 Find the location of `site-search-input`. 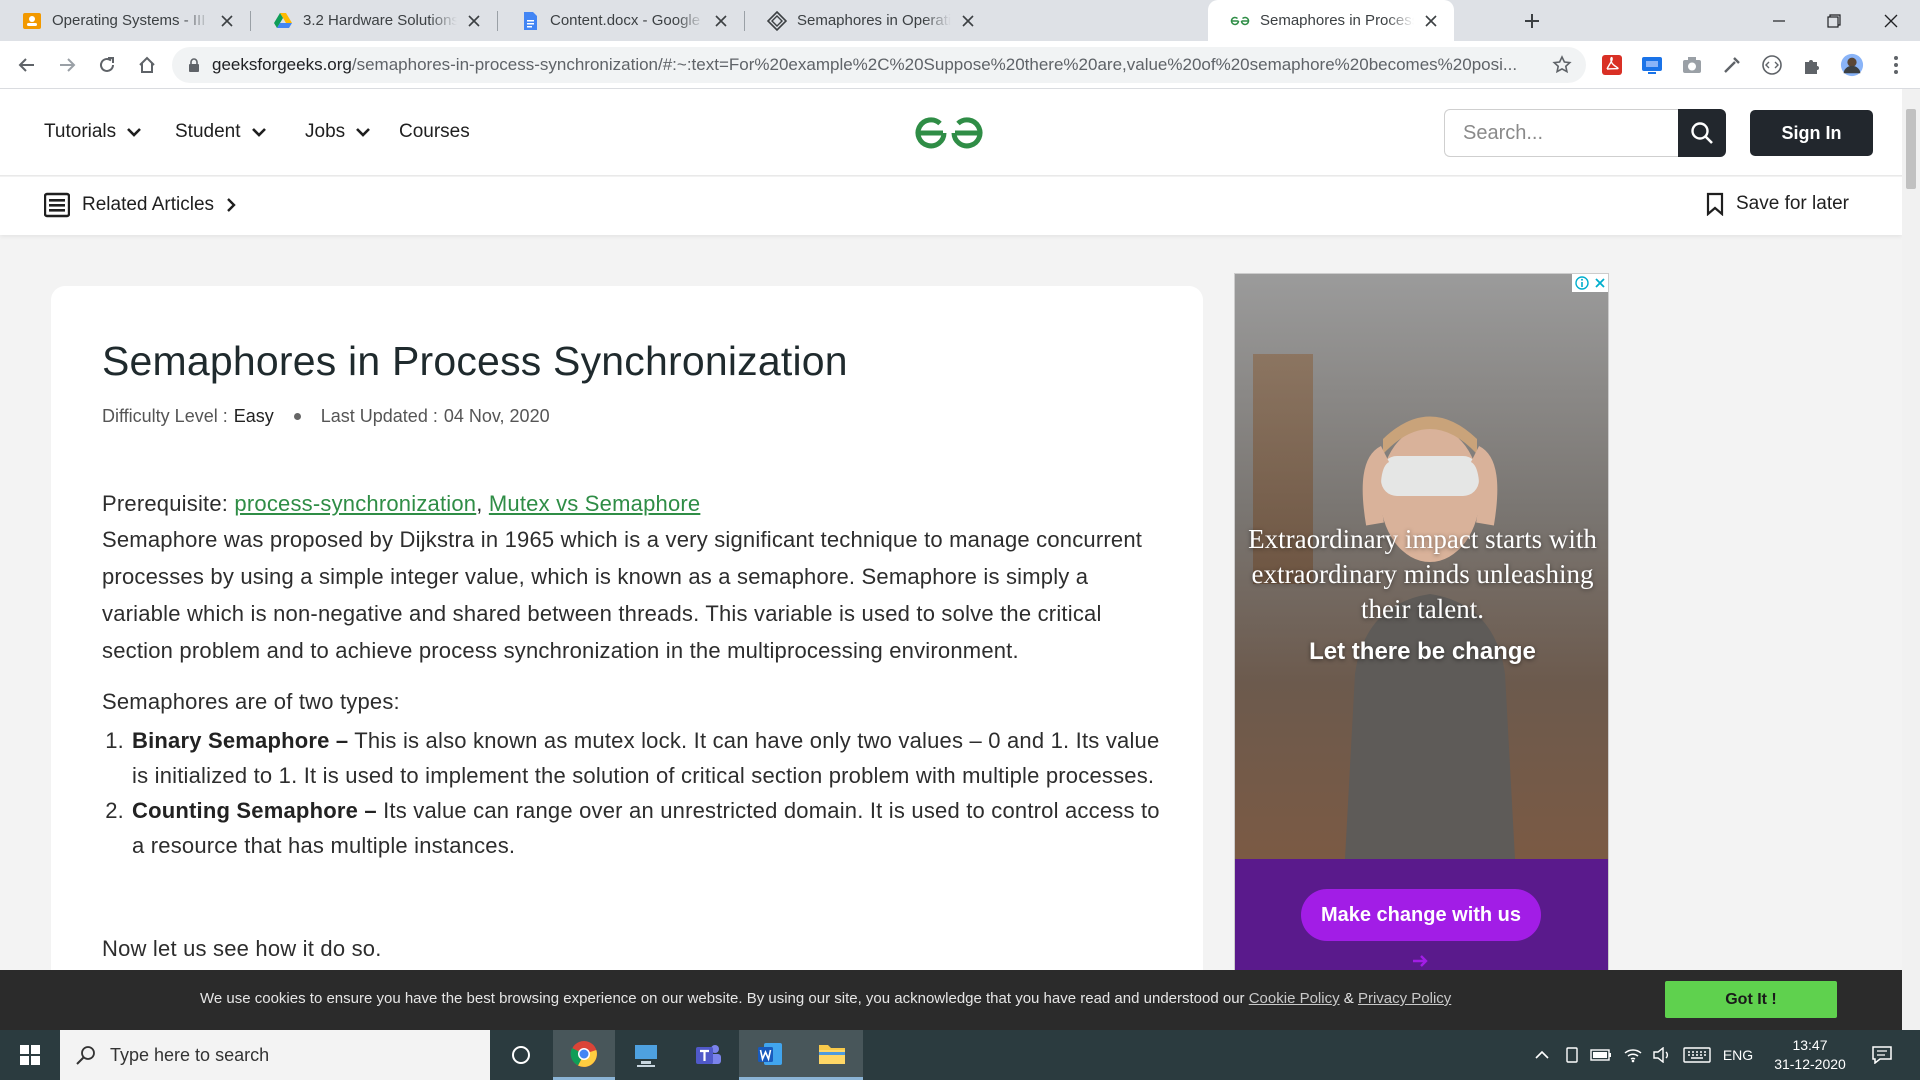

site-search-input is located at coordinates (1561, 133).